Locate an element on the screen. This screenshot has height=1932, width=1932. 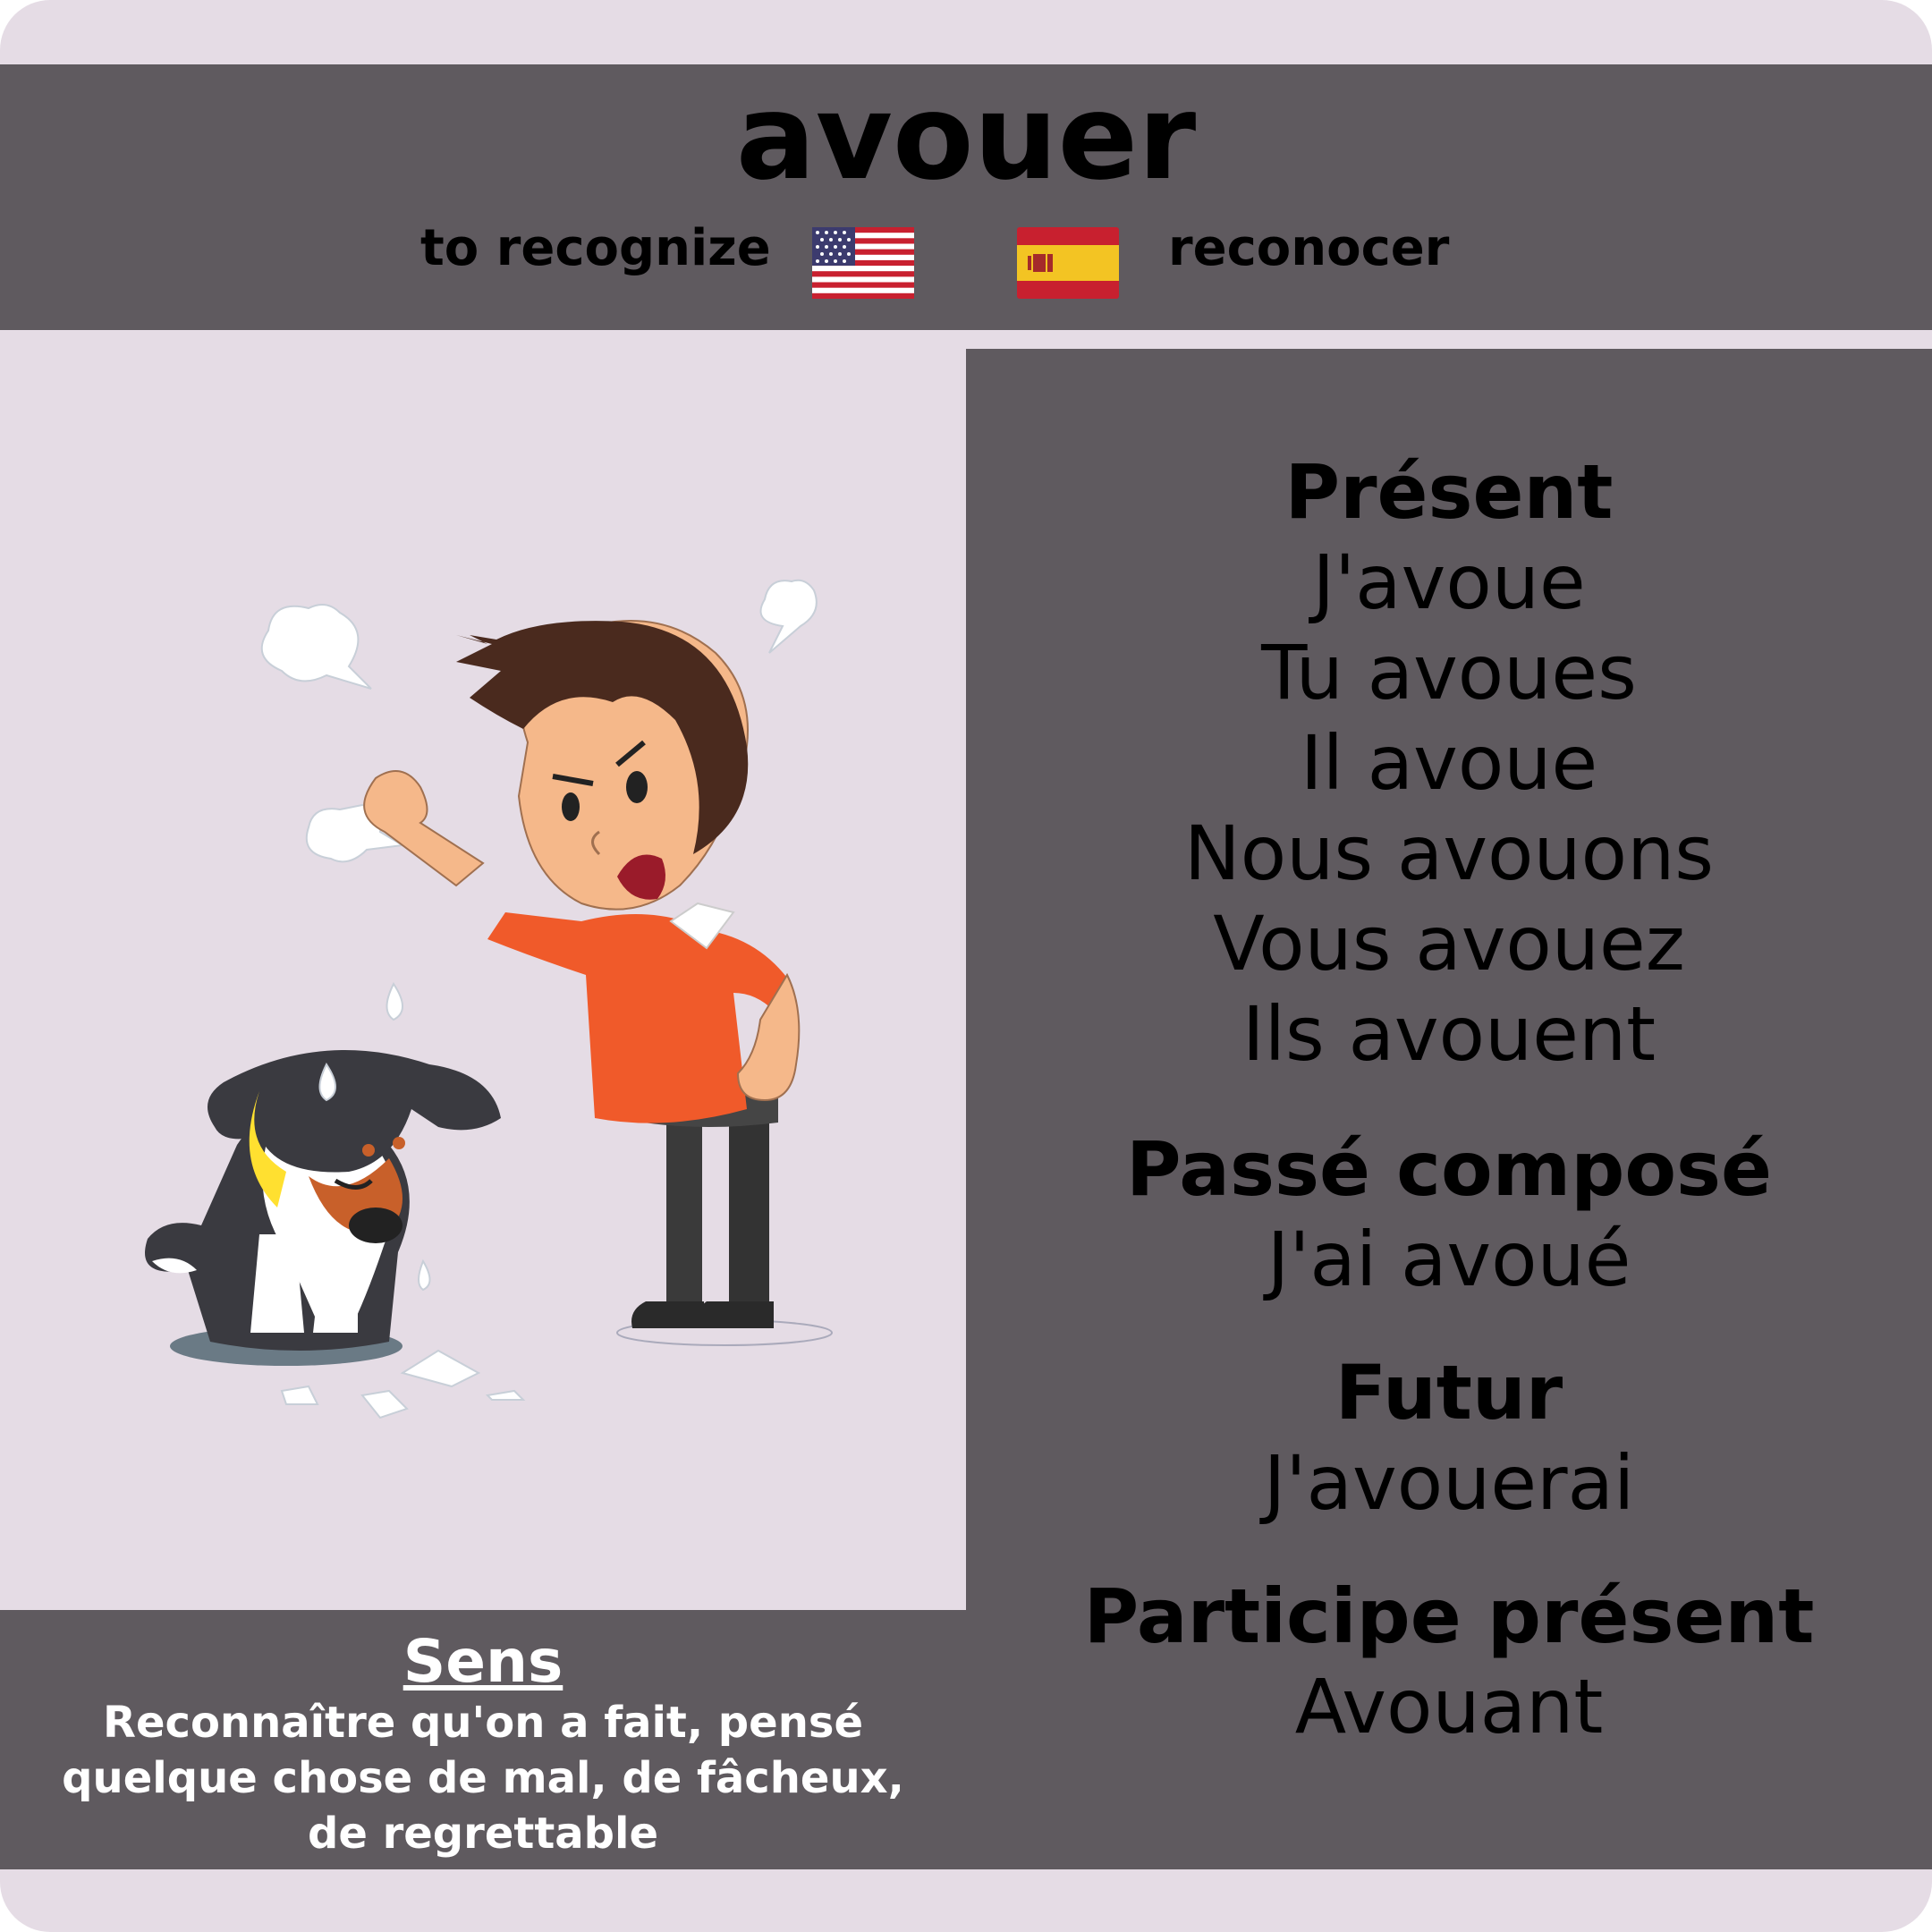
present-form-ils: Ils avouent is located at coordinates (1449, 1034).